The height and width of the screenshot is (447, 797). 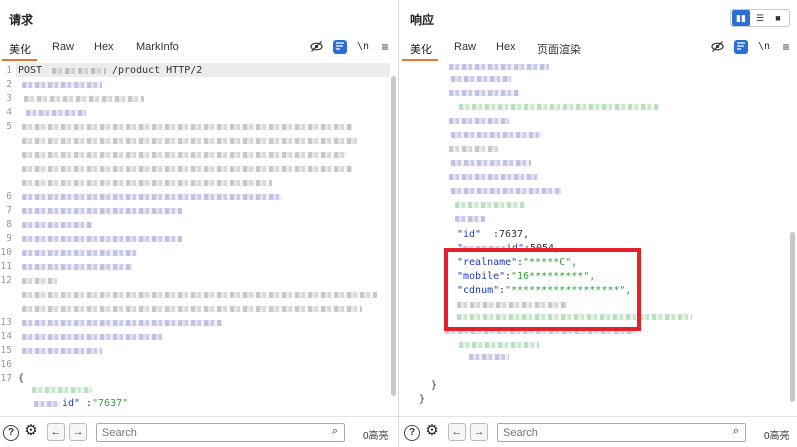 I want to click on view-layout-toggles: ▮▮ ☰ ■, so click(x=760, y=18).